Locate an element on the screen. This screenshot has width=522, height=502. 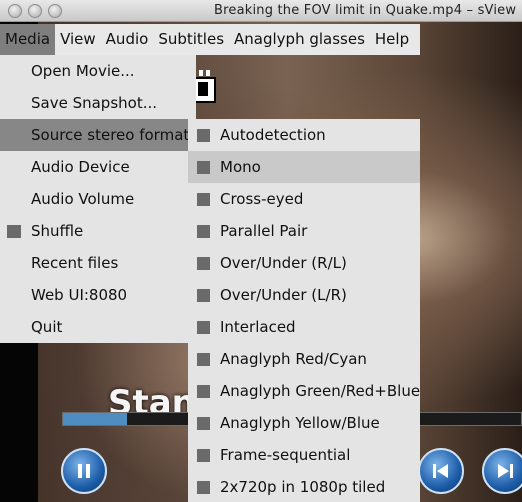
menu-item-label: Source stereo format is located at coordinates (110, 135).